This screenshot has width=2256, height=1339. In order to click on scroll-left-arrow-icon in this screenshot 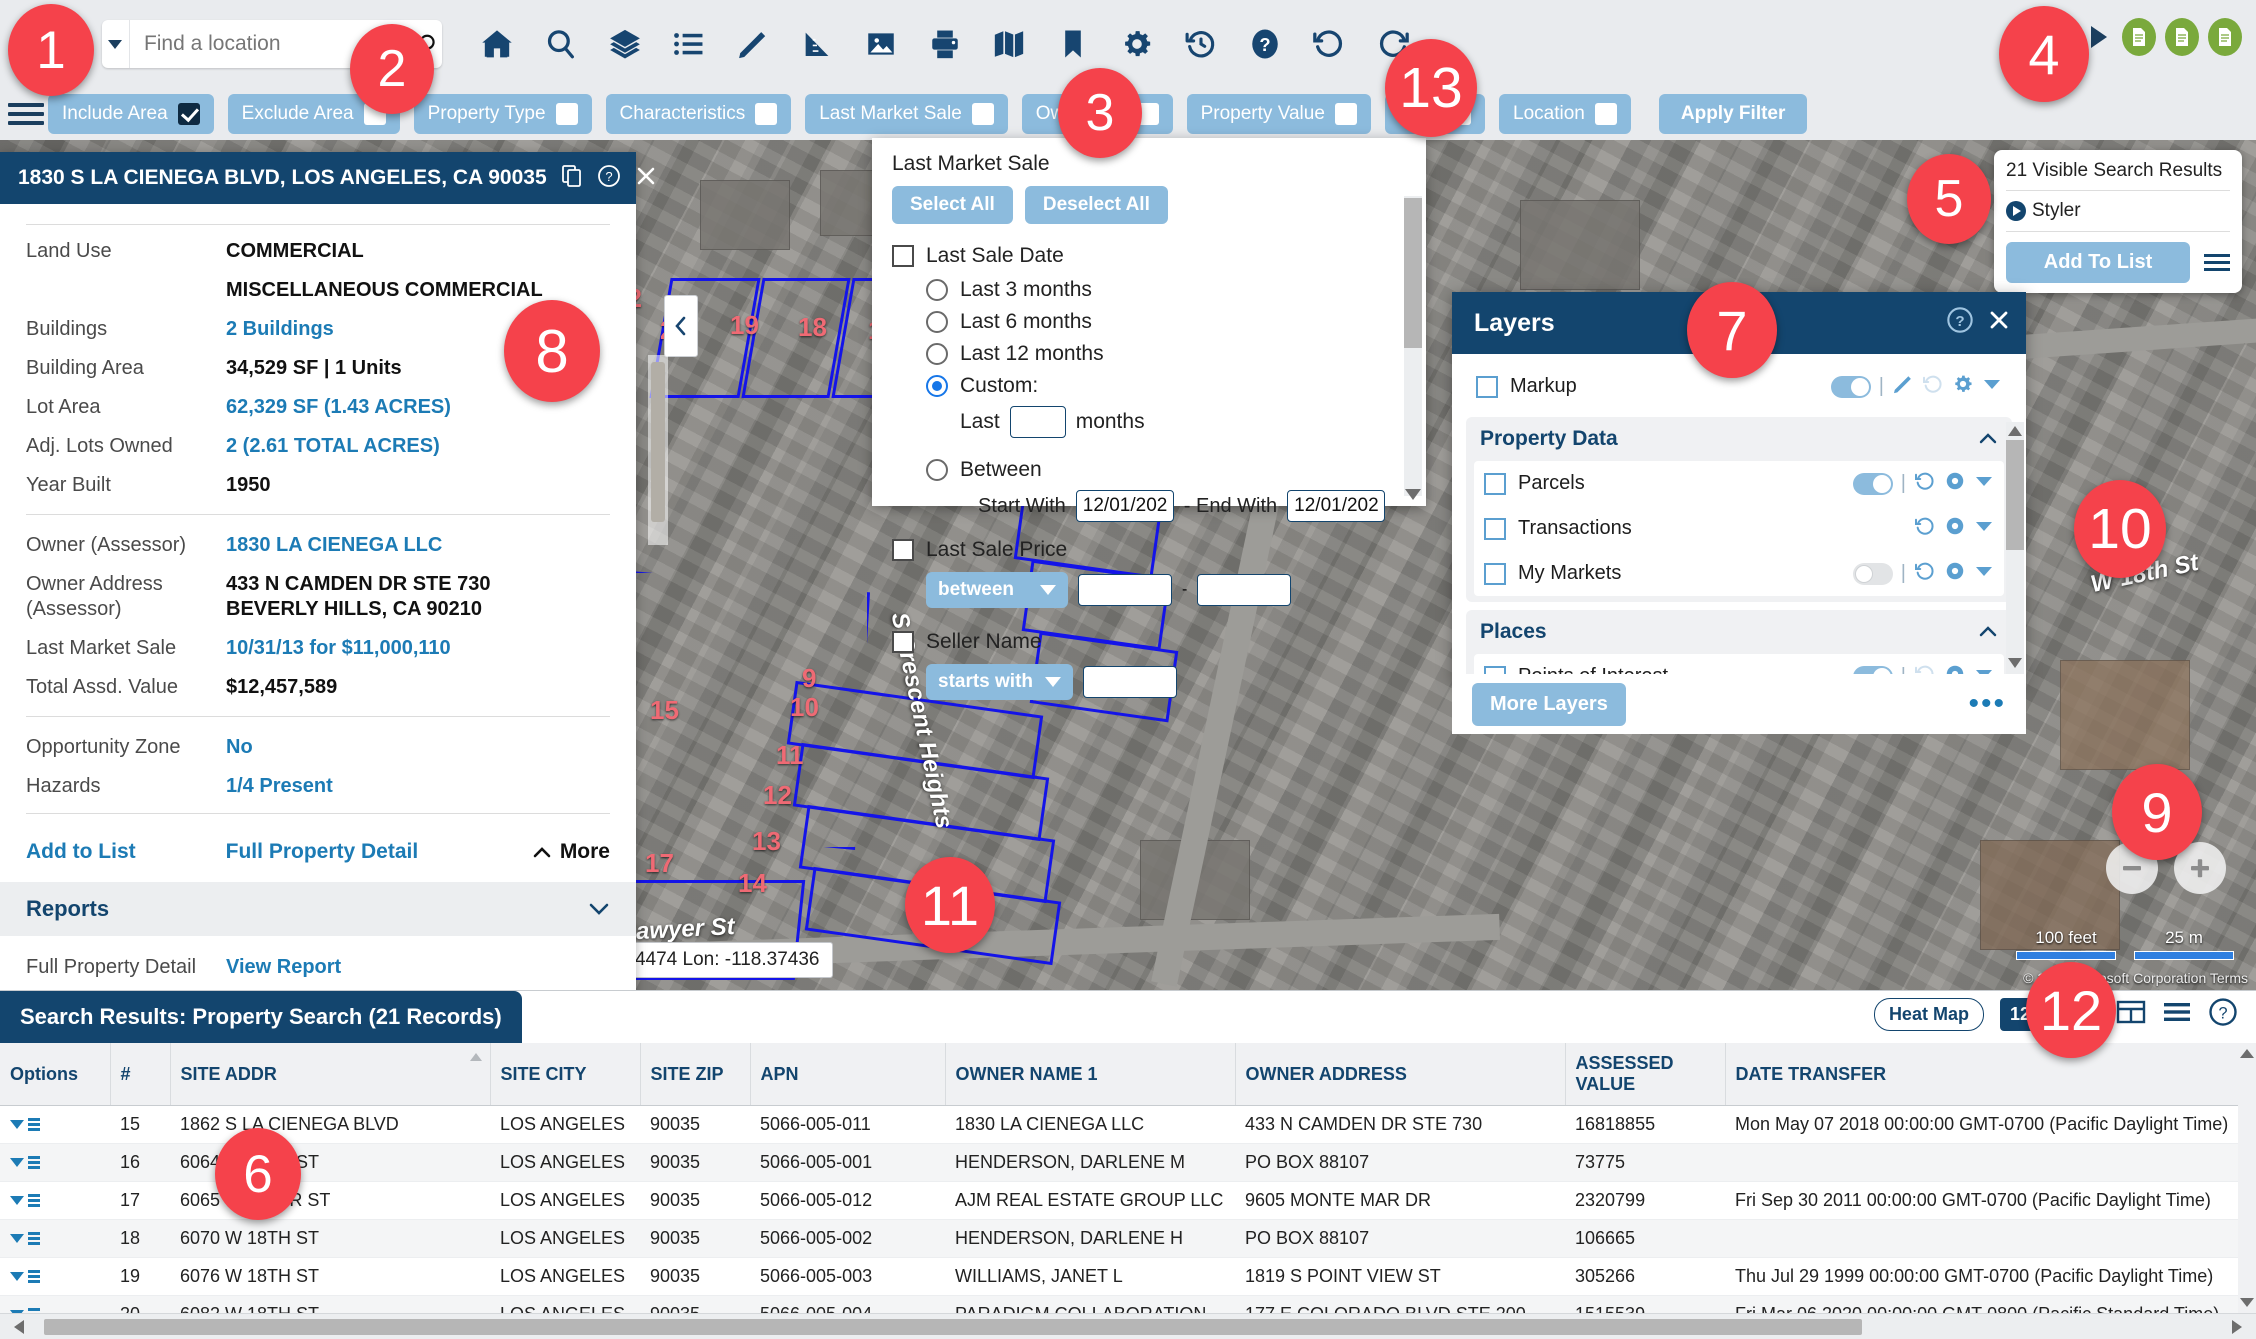, I will do `click(19, 1327)`.